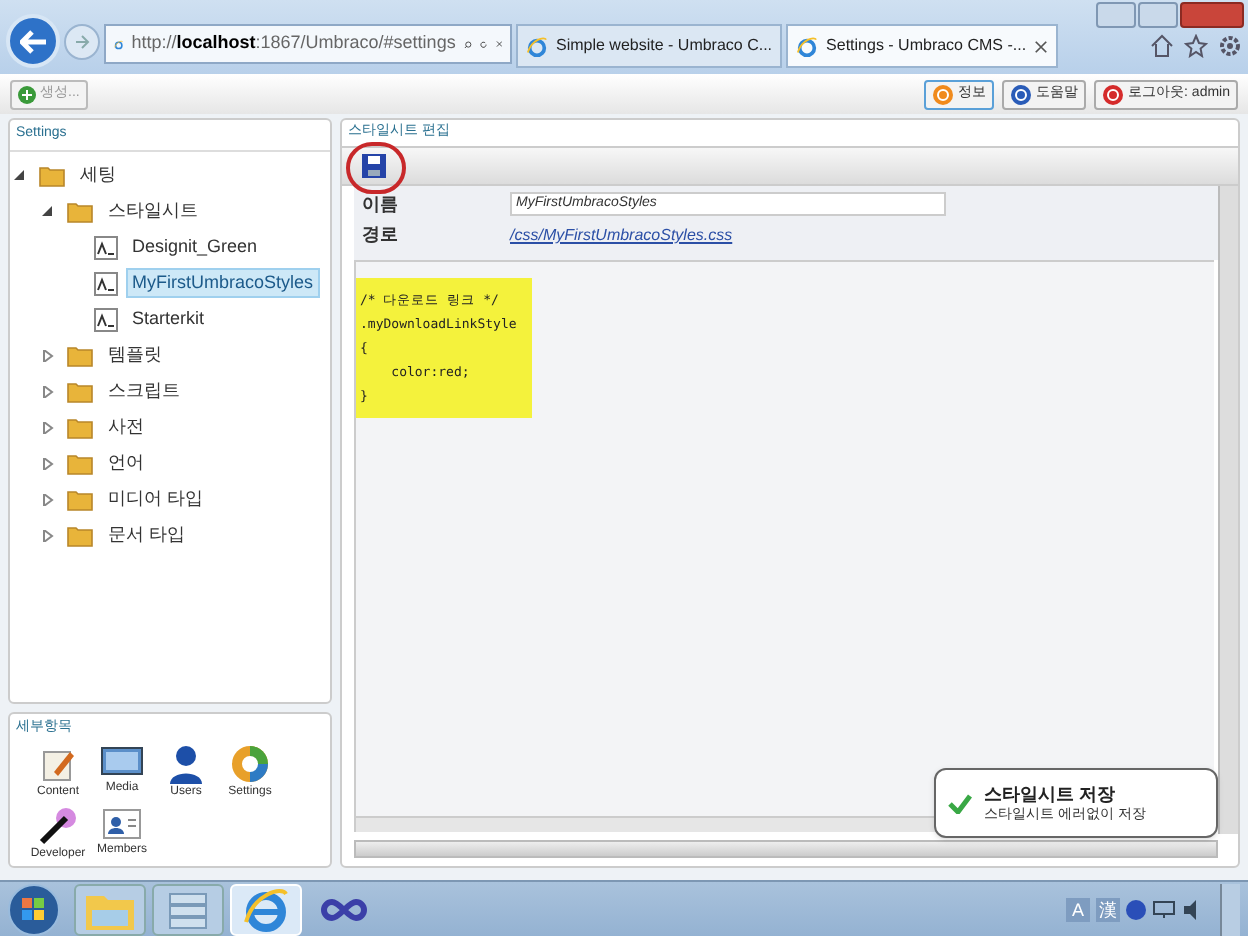 The width and height of the screenshot is (1248, 936). I want to click on start-button, so click(34, 909).